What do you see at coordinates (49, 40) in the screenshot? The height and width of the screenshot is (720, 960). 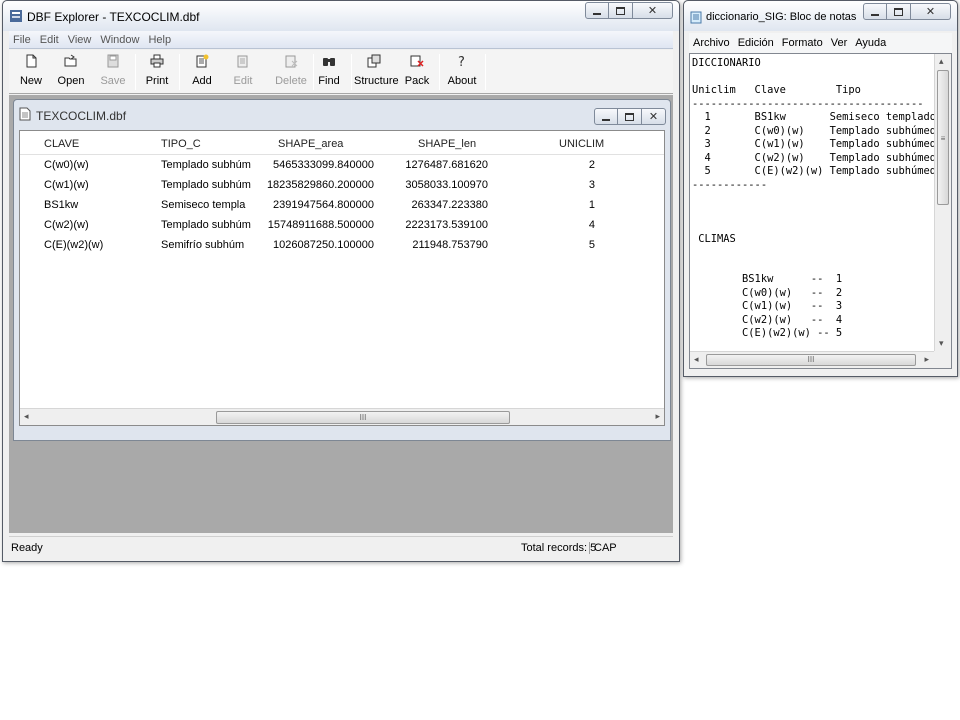 I see `menu-edit: Edit` at bounding box center [49, 40].